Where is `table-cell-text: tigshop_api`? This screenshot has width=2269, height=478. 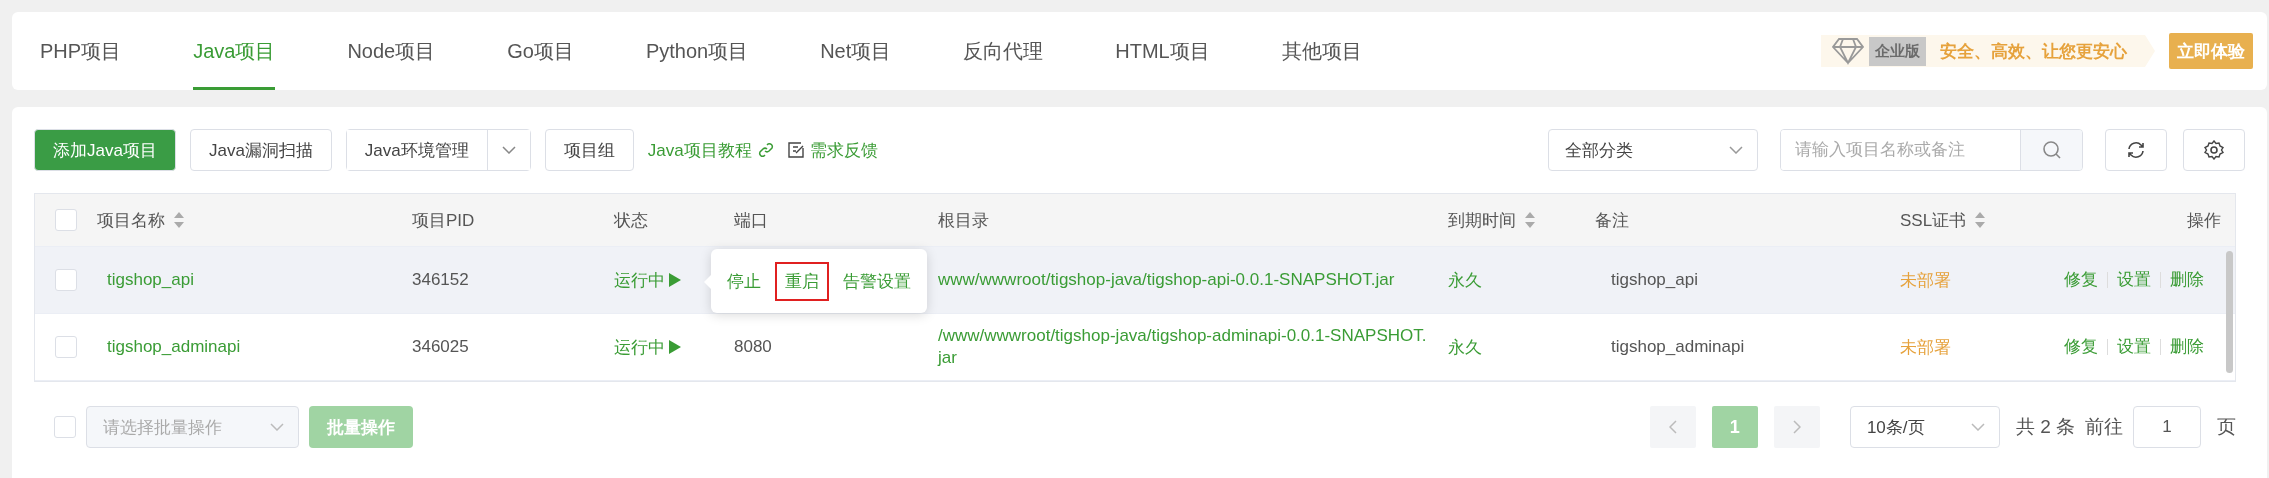 table-cell-text: tigshop_api is located at coordinates (1654, 280).